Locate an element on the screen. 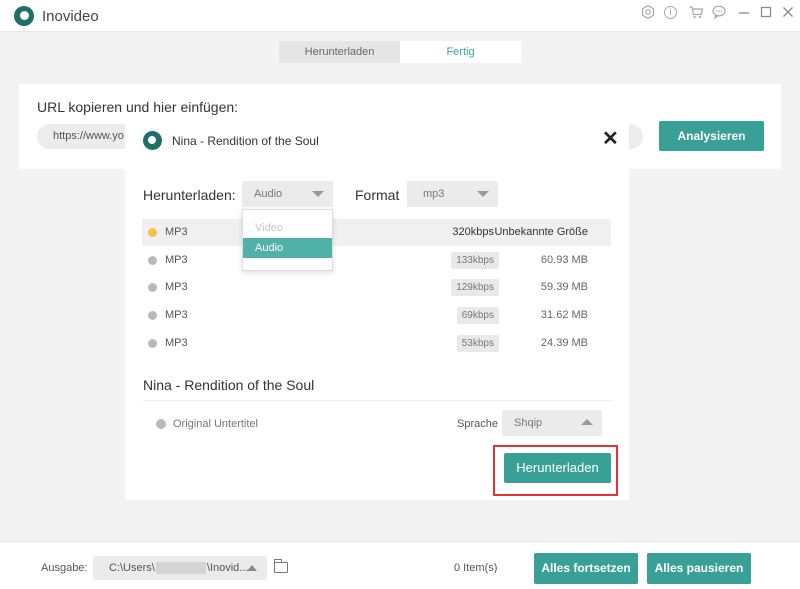  maximize-icon is located at coordinates (766, 13).